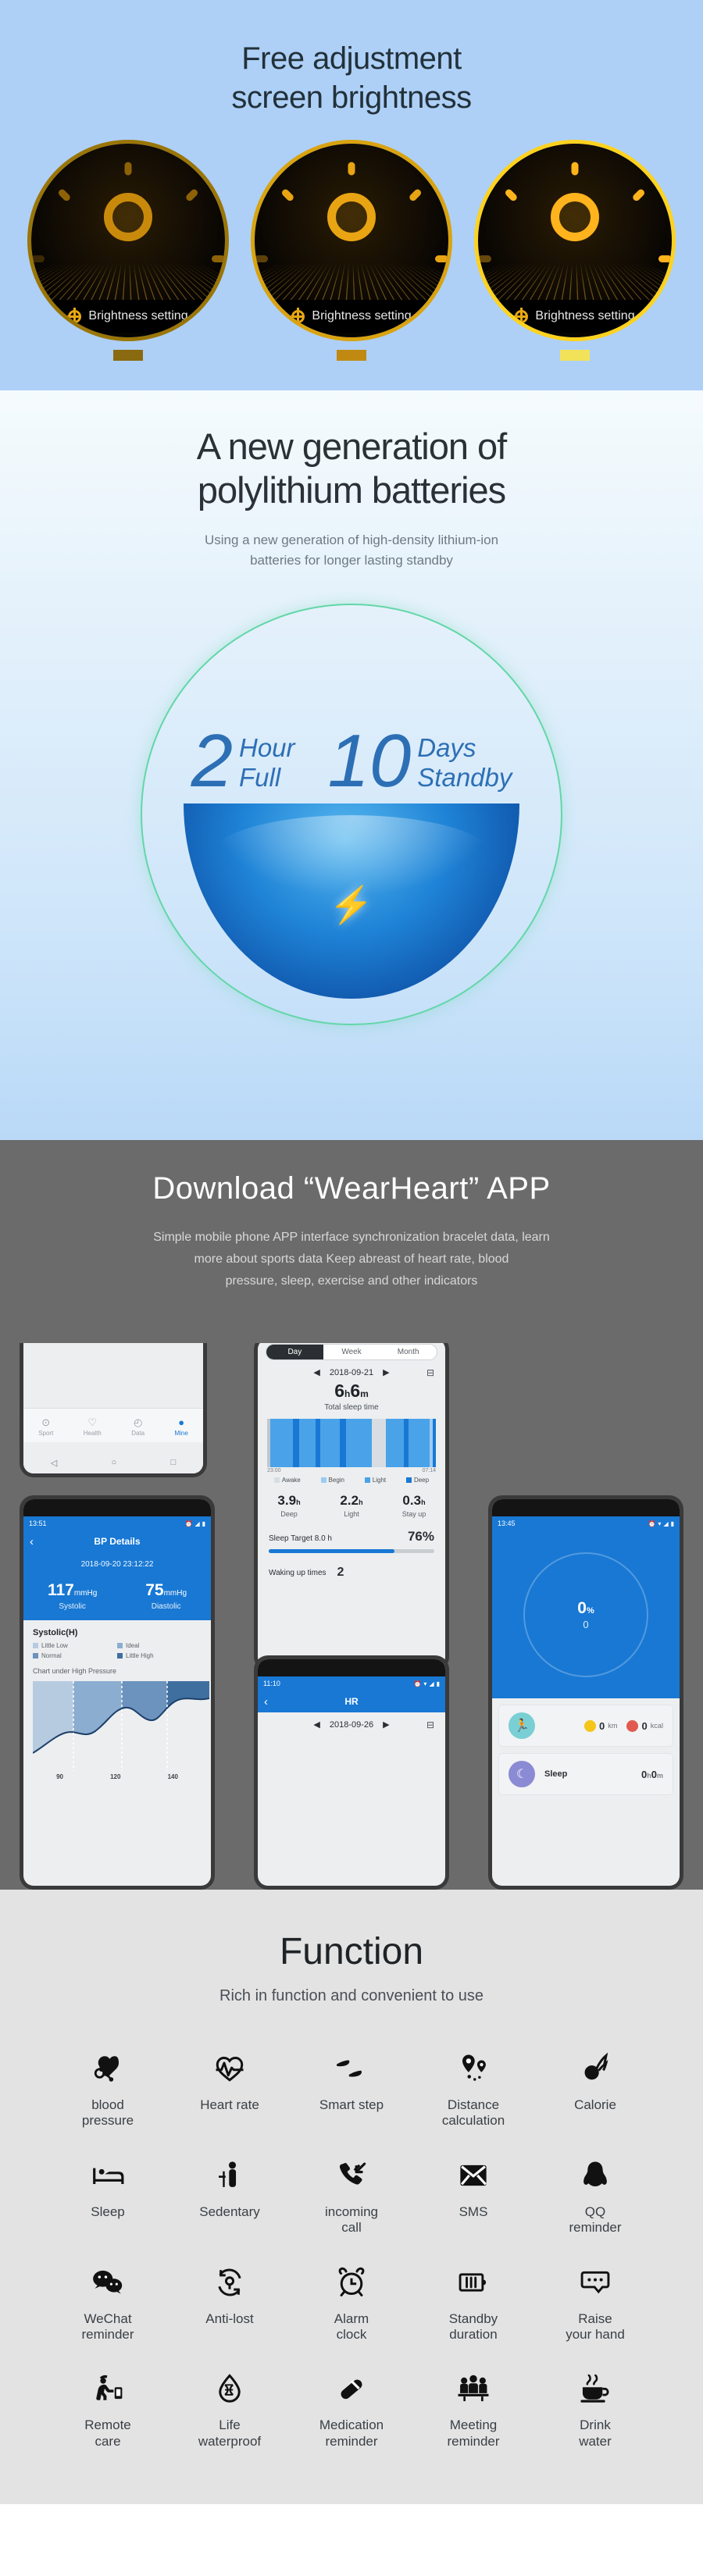  What do you see at coordinates (613, 1726) in the screenshot?
I see `distance-unit: km` at bounding box center [613, 1726].